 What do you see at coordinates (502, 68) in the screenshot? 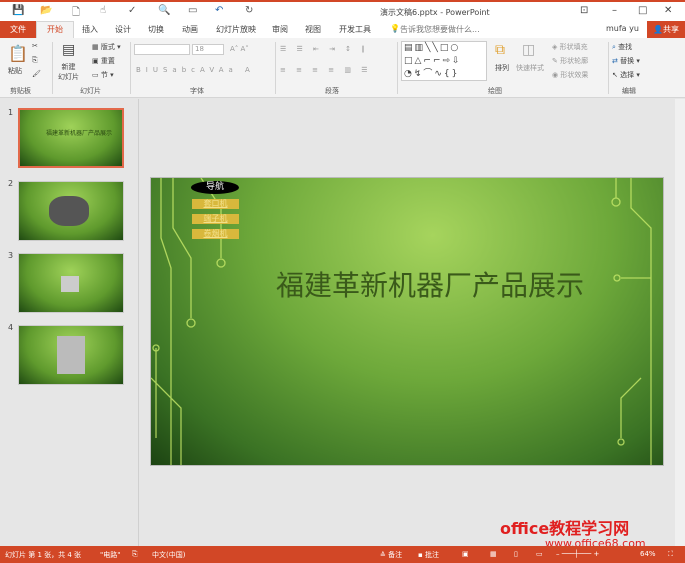
I see `arrange-button: 排列` at bounding box center [502, 68].